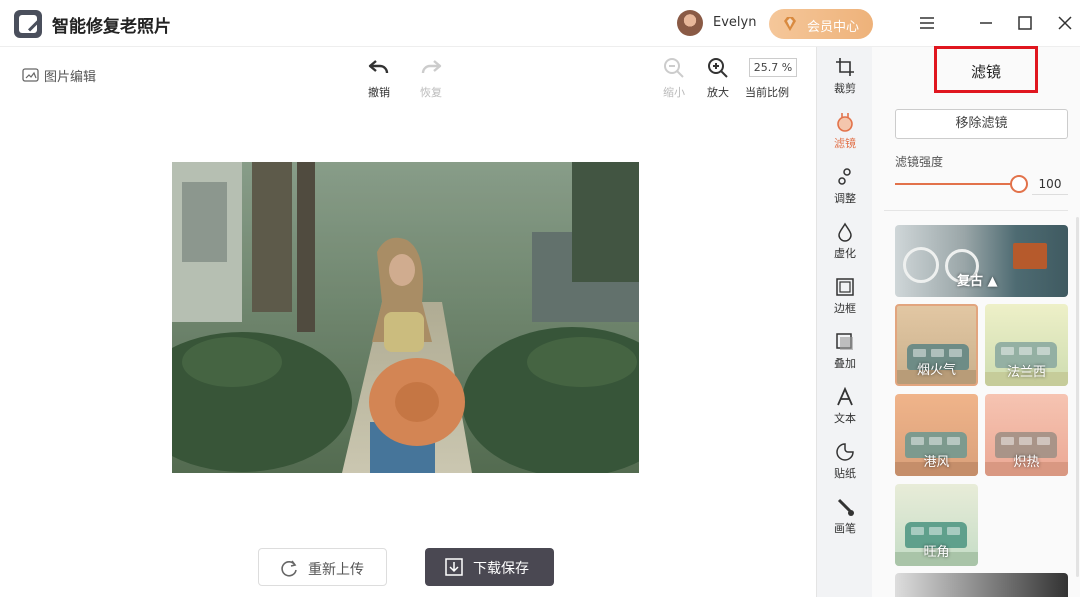  Describe the element at coordinates (454, 567) in the screenshot. I see `download-icon` at that location.